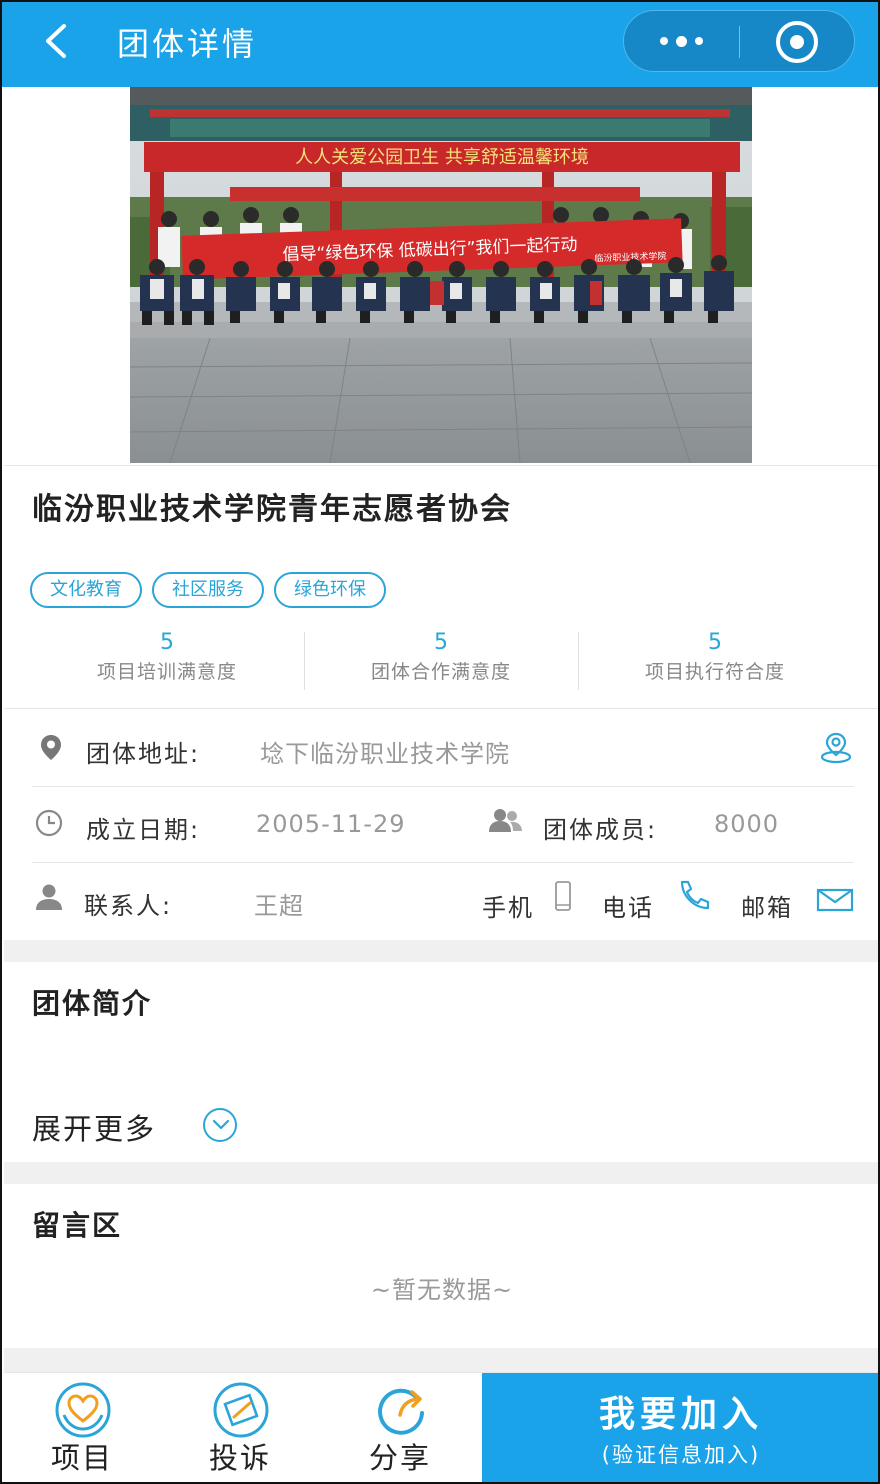  I want to click on page-title: 团体详情, so click(187, 44).